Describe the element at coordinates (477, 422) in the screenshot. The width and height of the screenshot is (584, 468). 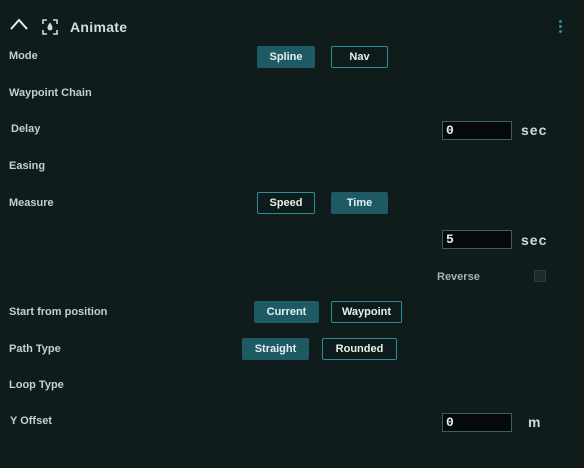
I see `y-offset-input` at that location.